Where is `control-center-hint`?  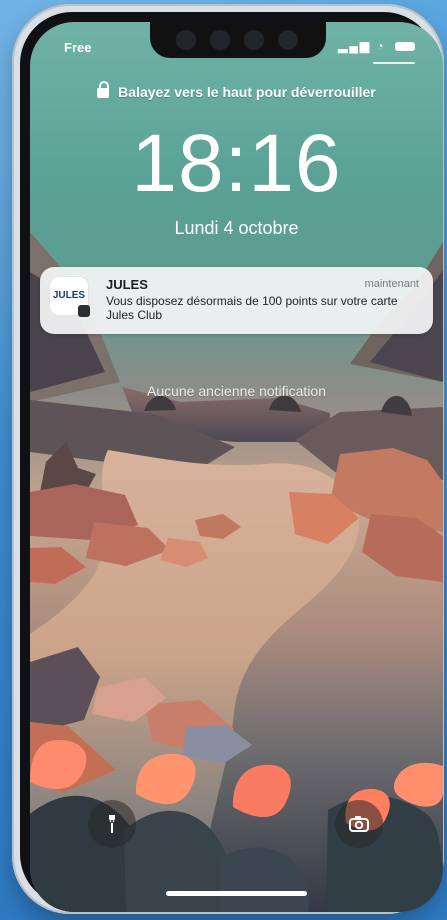 control-center-hint is located at coordinates (394, 63).